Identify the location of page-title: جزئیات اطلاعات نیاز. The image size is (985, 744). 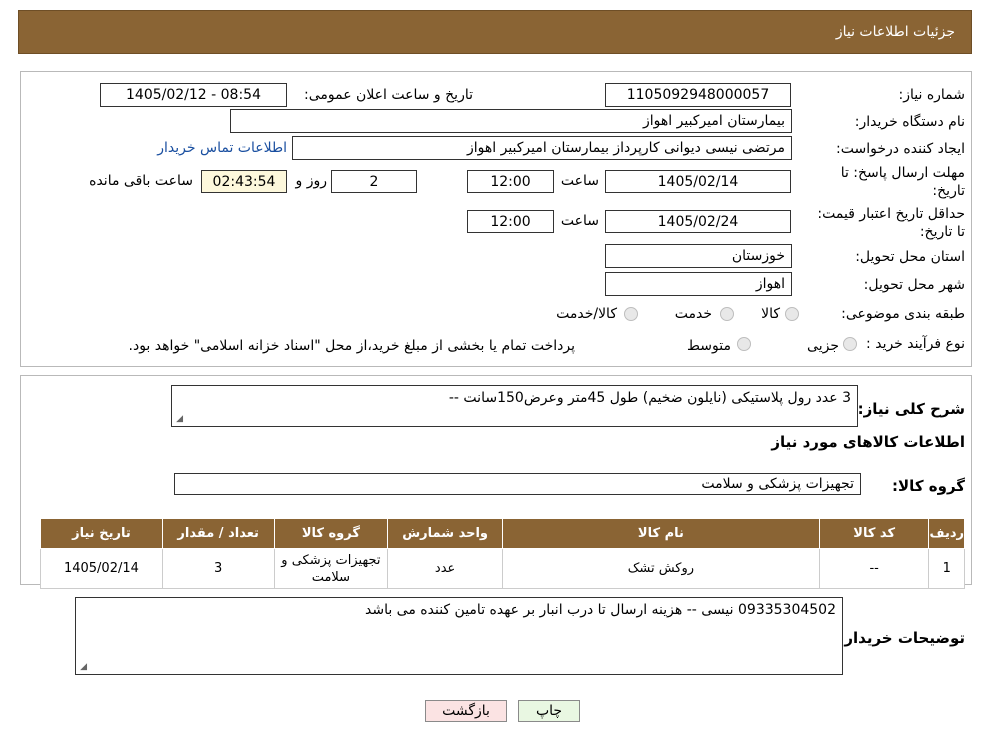
(895, 32).